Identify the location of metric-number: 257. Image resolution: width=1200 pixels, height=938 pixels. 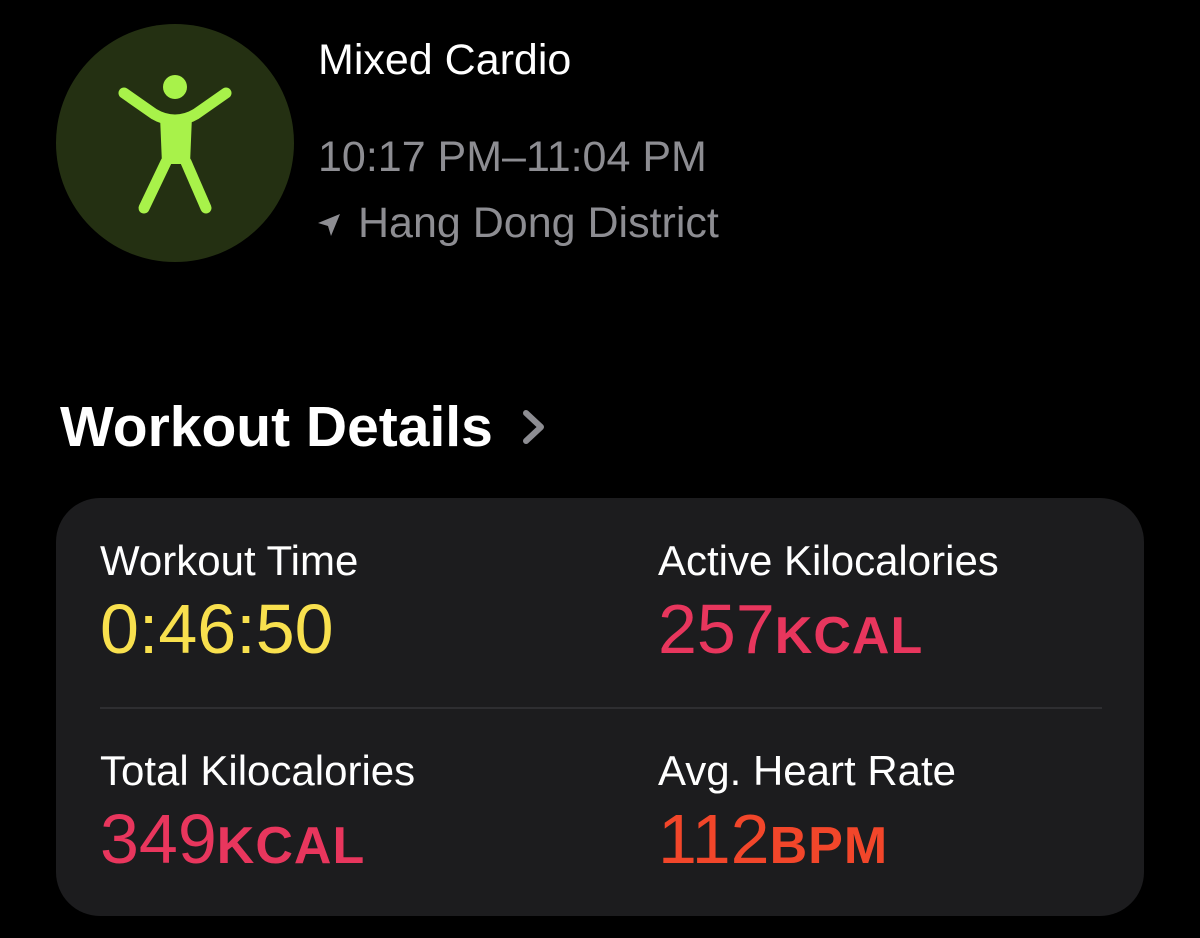
(716, 629).